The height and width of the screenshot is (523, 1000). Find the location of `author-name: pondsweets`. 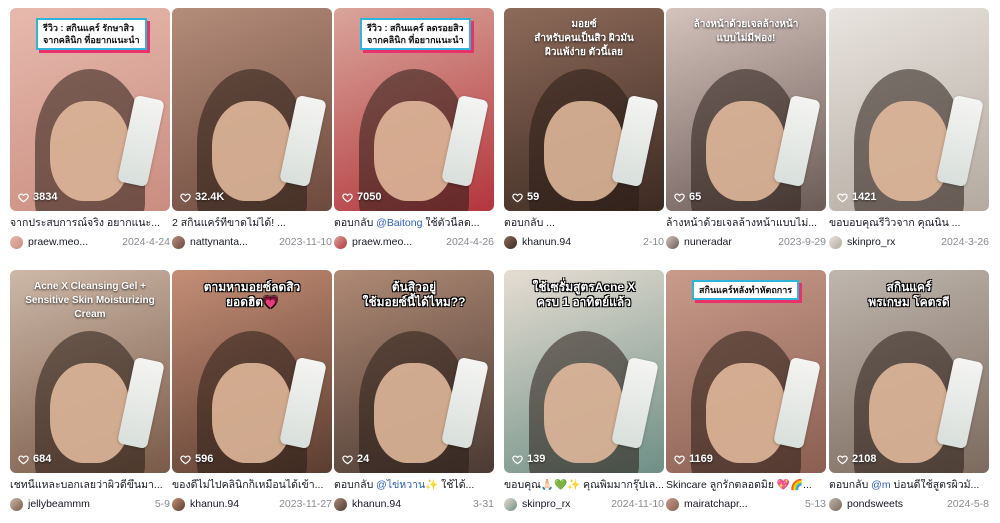

author-name: pondsweets is located at coordinates (894, 504).